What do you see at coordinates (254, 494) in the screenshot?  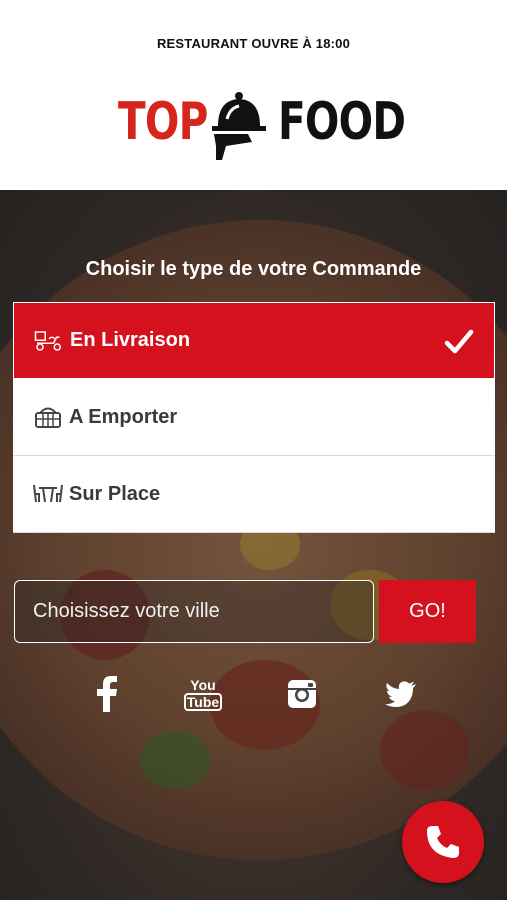 I see `order-option-dine-in: Sur Place` at bounding box center [254, 494].